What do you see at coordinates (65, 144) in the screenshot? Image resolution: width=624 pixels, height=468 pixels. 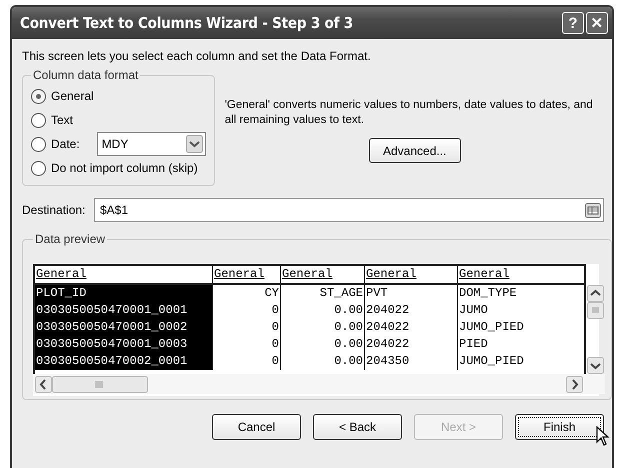 I see `option-label: Date:` at bounding box center [65, 144].